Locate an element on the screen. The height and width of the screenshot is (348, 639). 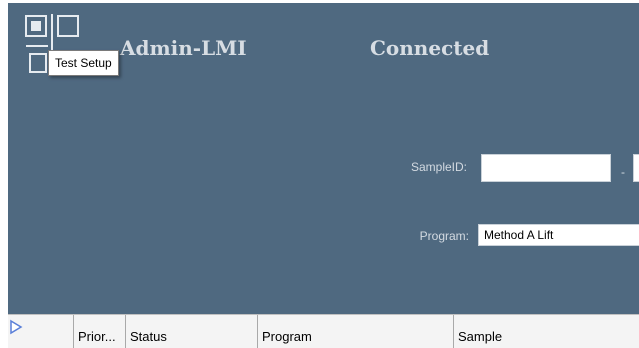
sample-column-header: Sample is located at coordinates (546, 331).